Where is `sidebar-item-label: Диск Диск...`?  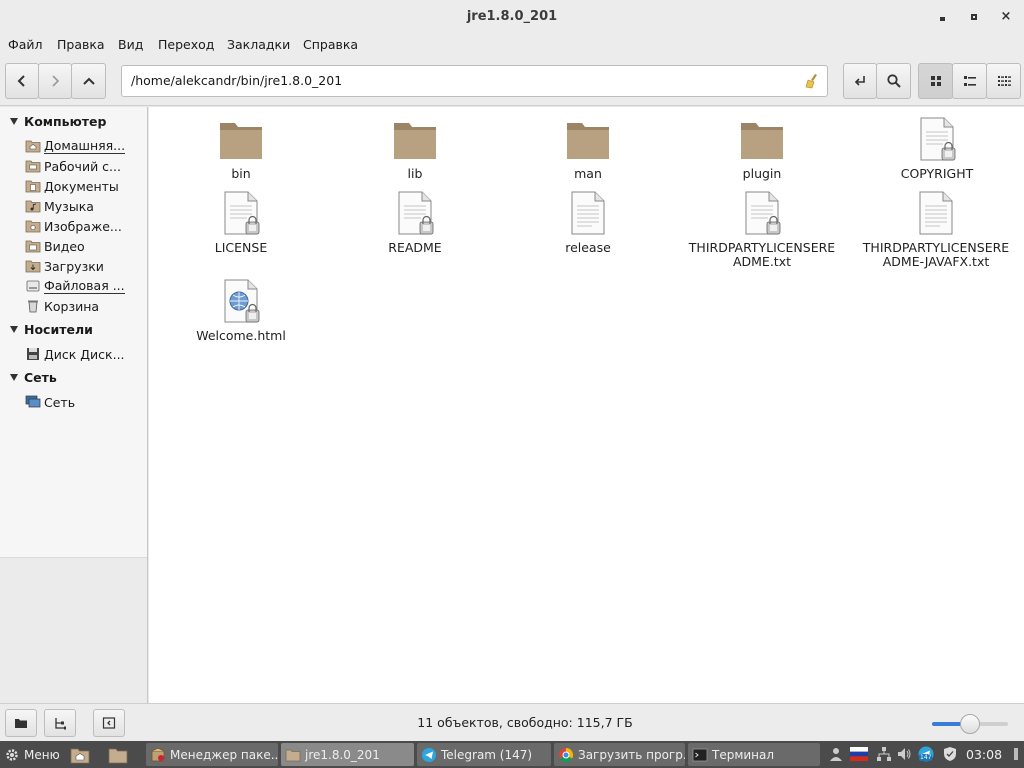 sidebar-item-label: Диск Диск... is located at coordinates (84, 354).